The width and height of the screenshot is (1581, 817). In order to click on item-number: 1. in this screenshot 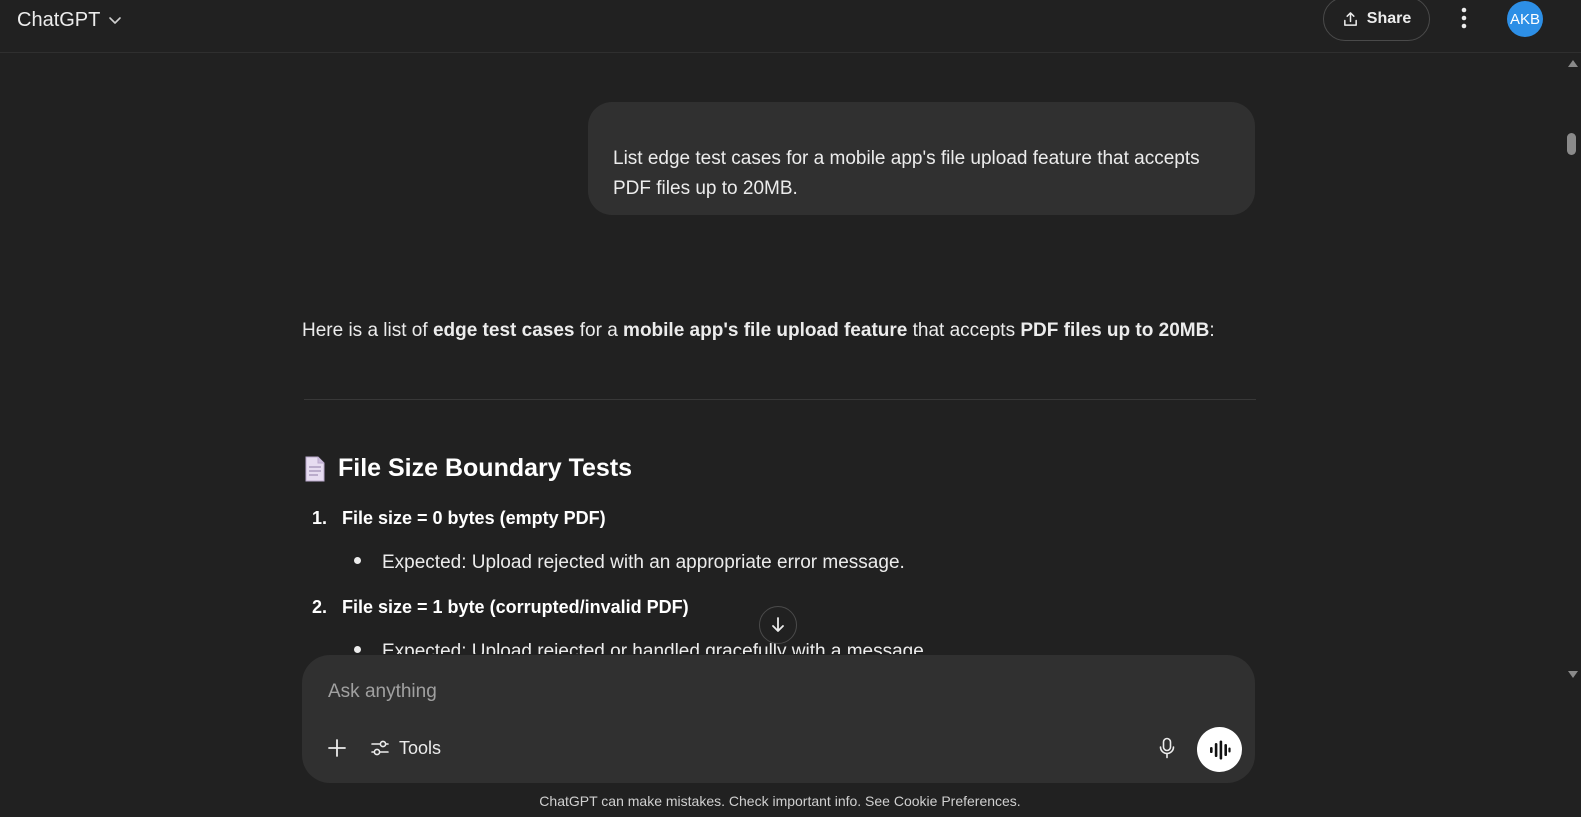, I will do `click(320, 518)`.